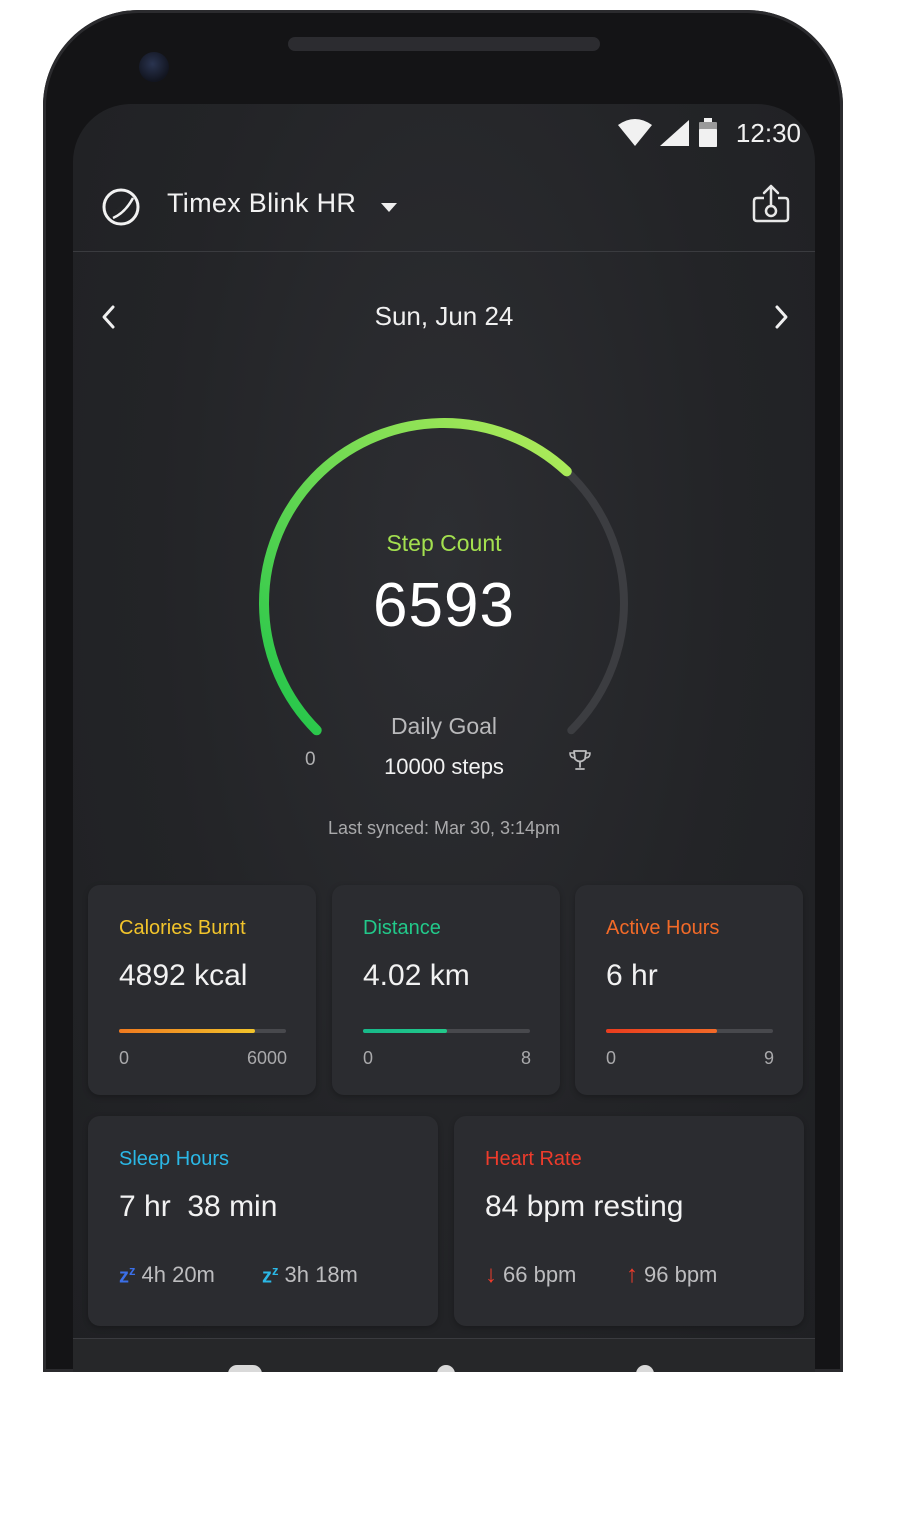  What do you see at coordinates (402, 928) in the screenshot?
I see `distance-title: Distance` at bounding box center [402, 928].